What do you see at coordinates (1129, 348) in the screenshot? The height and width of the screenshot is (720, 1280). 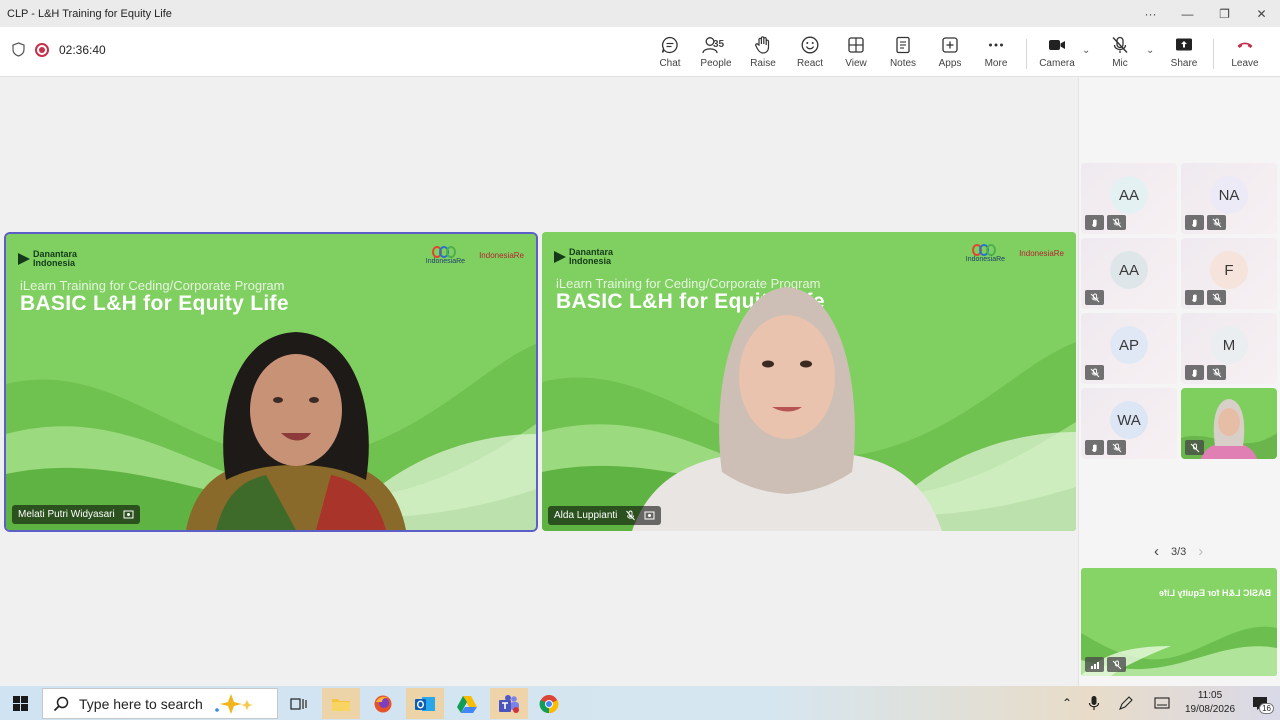 I see `participant-tile: AP` at bounding box center [1129, 348].